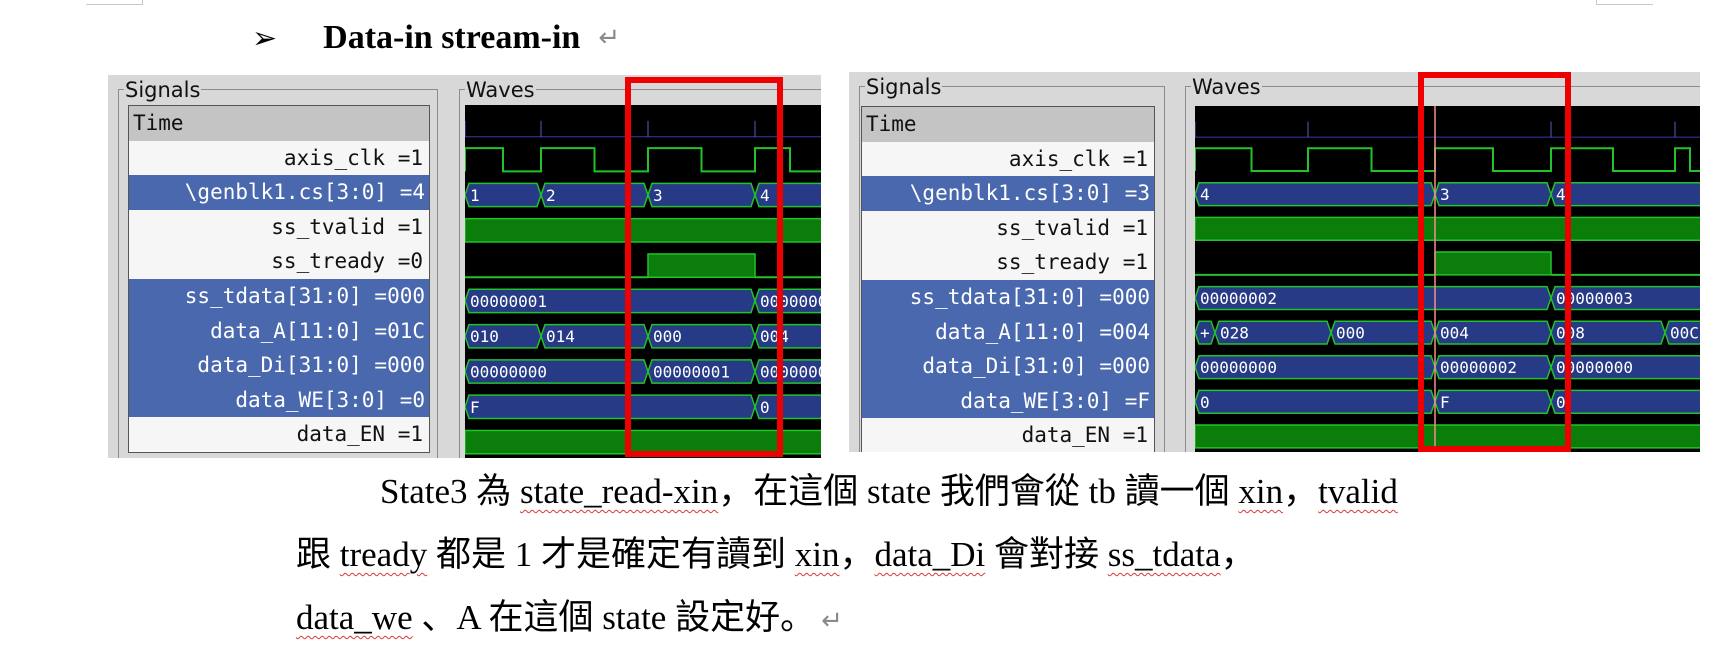  I want to click on text-run: data_Di, so click(930, 554).